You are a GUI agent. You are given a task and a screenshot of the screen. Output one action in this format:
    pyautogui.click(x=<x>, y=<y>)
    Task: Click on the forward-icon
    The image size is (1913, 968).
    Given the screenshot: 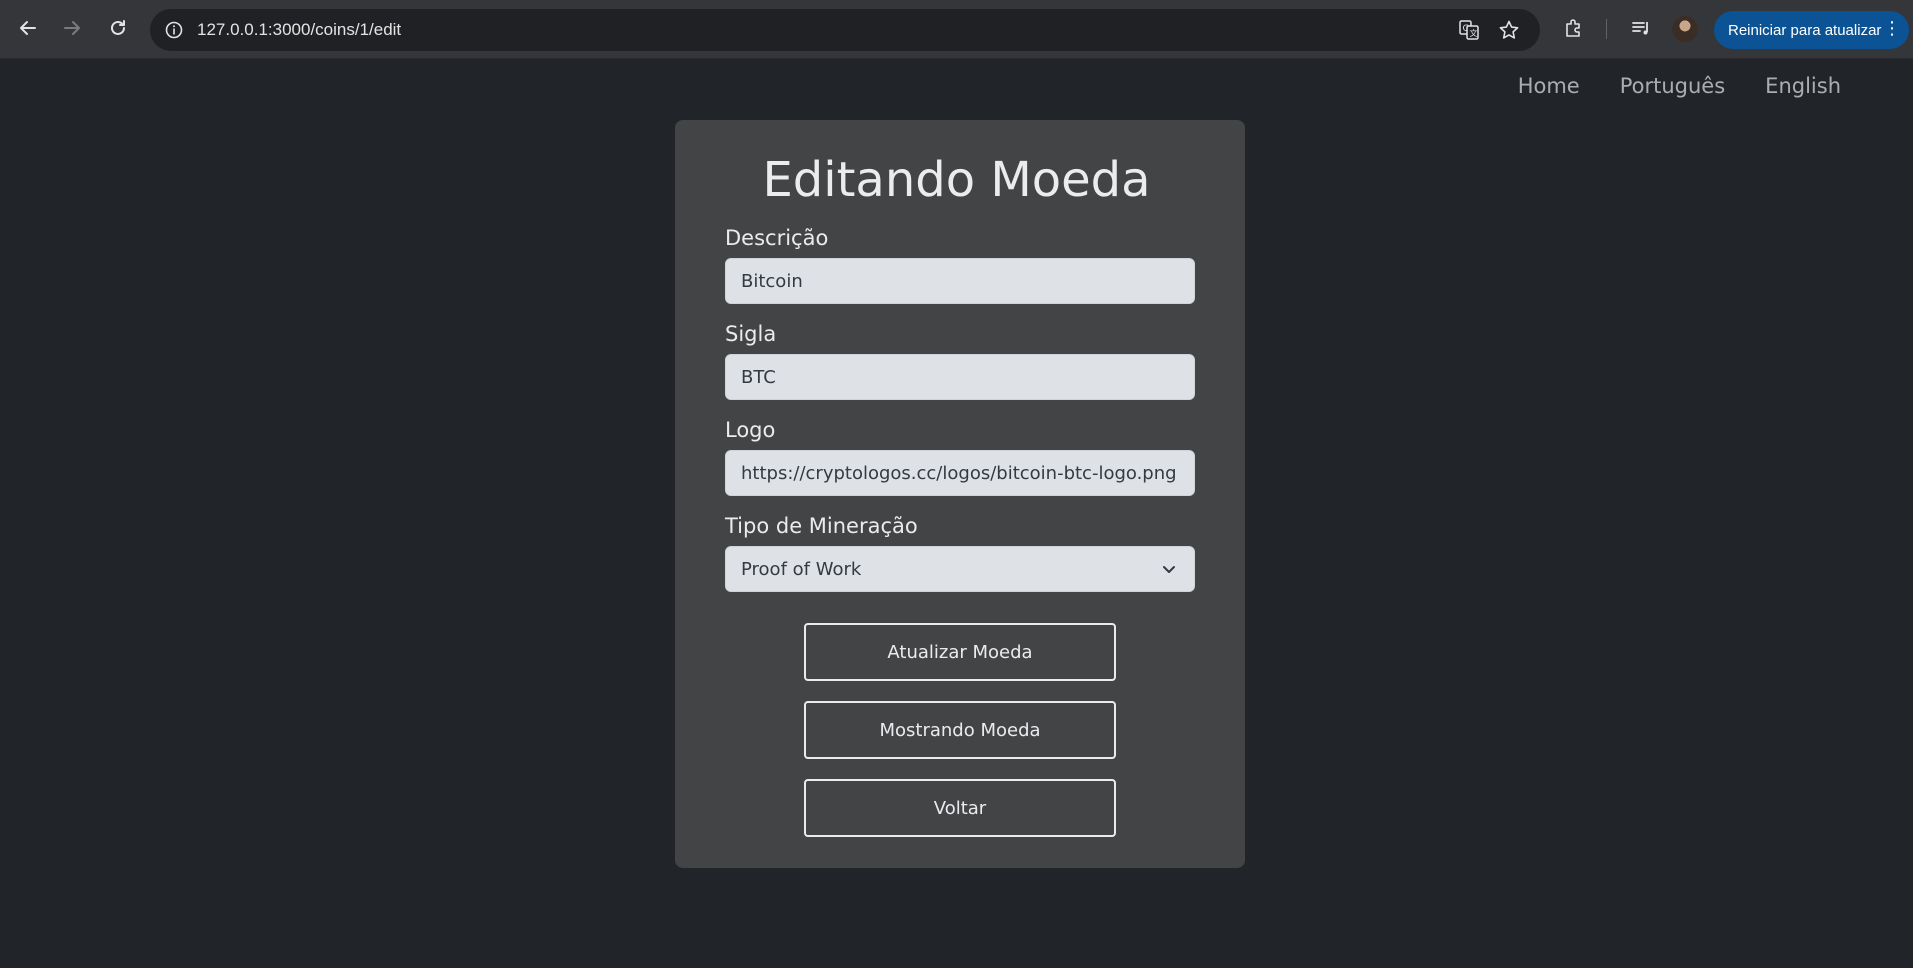 What is the action you would take?
    pyautogui.click(x=72, y=28)
    